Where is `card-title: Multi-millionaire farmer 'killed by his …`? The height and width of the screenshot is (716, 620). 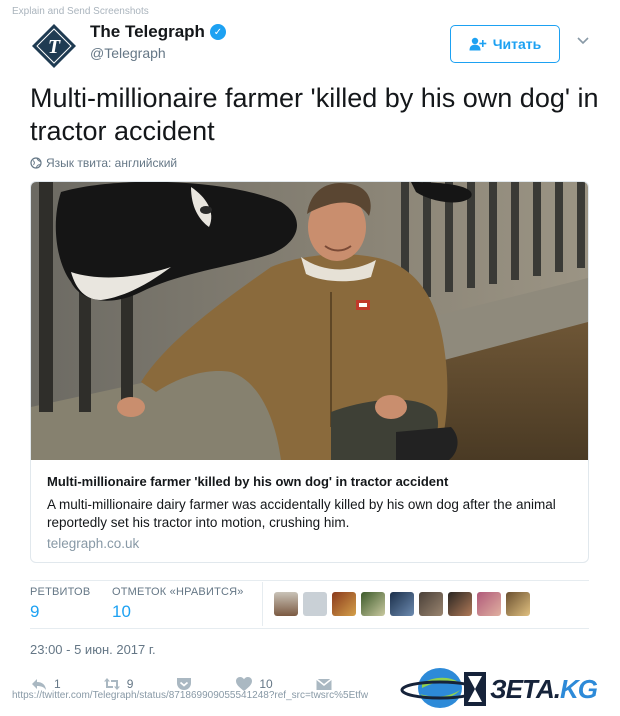 card-title: Multi-millionaire farmer 'killed by his … is located at coordinates (247, 481).